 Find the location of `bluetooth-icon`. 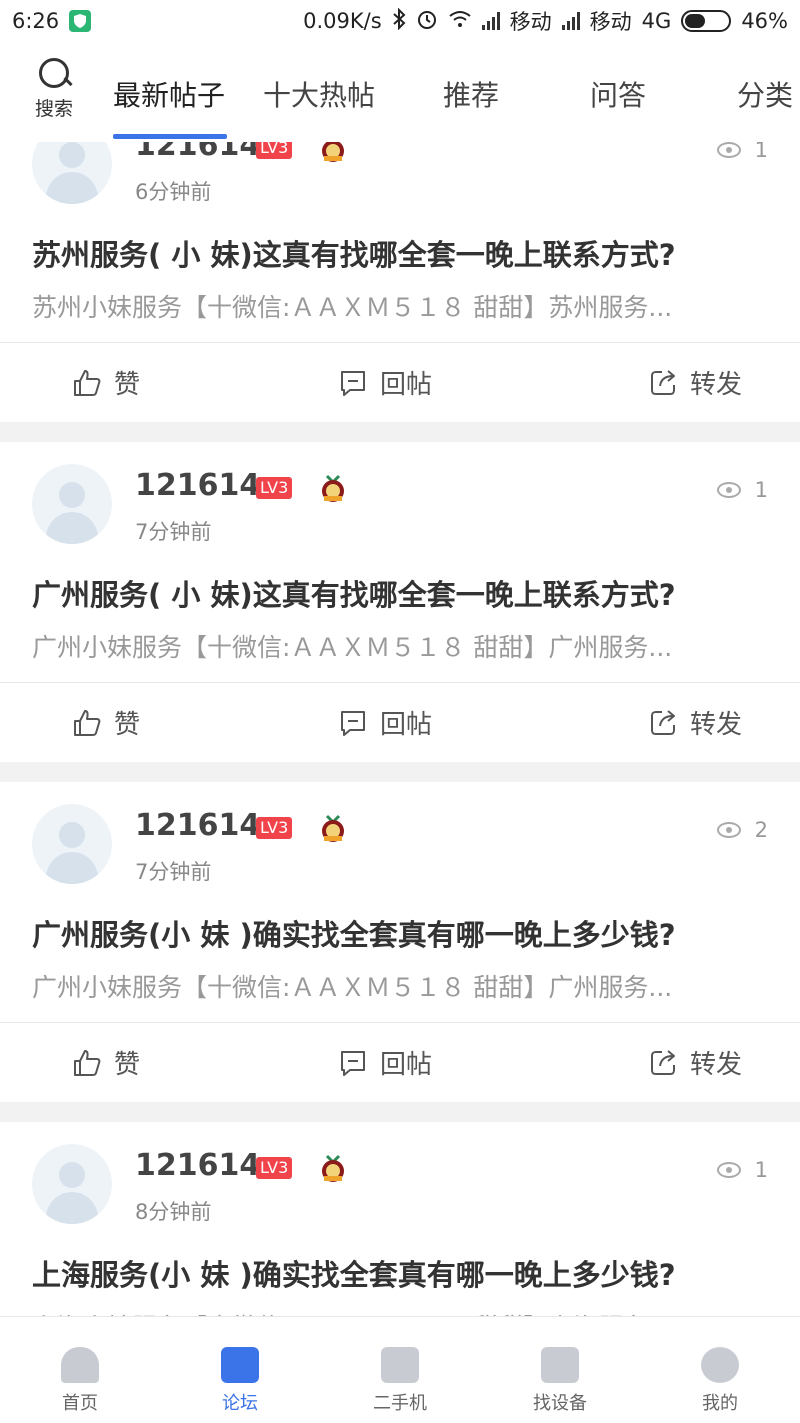

bluetooth-icon is located at coordinates (399, 21).